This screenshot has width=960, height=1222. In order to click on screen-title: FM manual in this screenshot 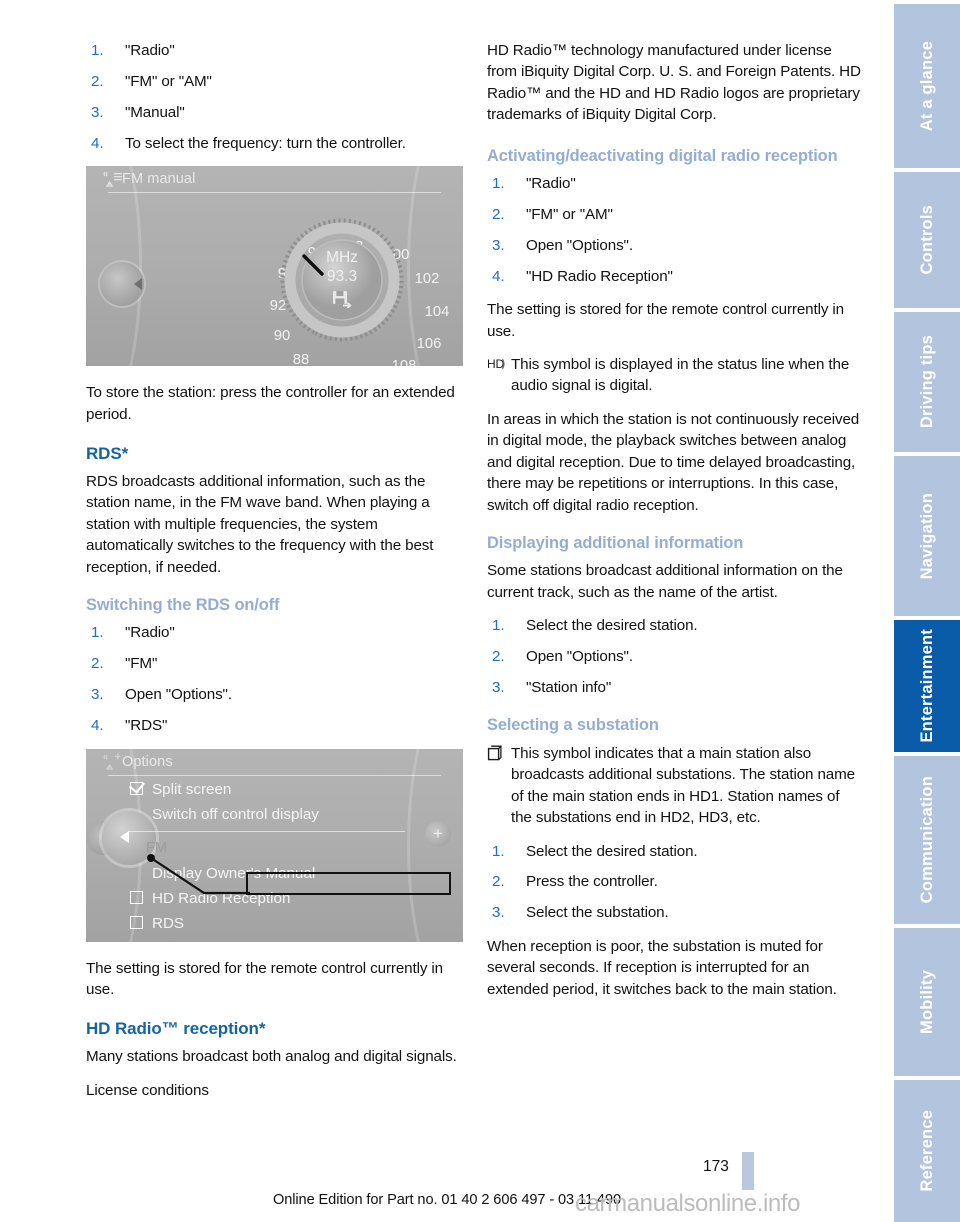, I will do `click(159, 179)`.